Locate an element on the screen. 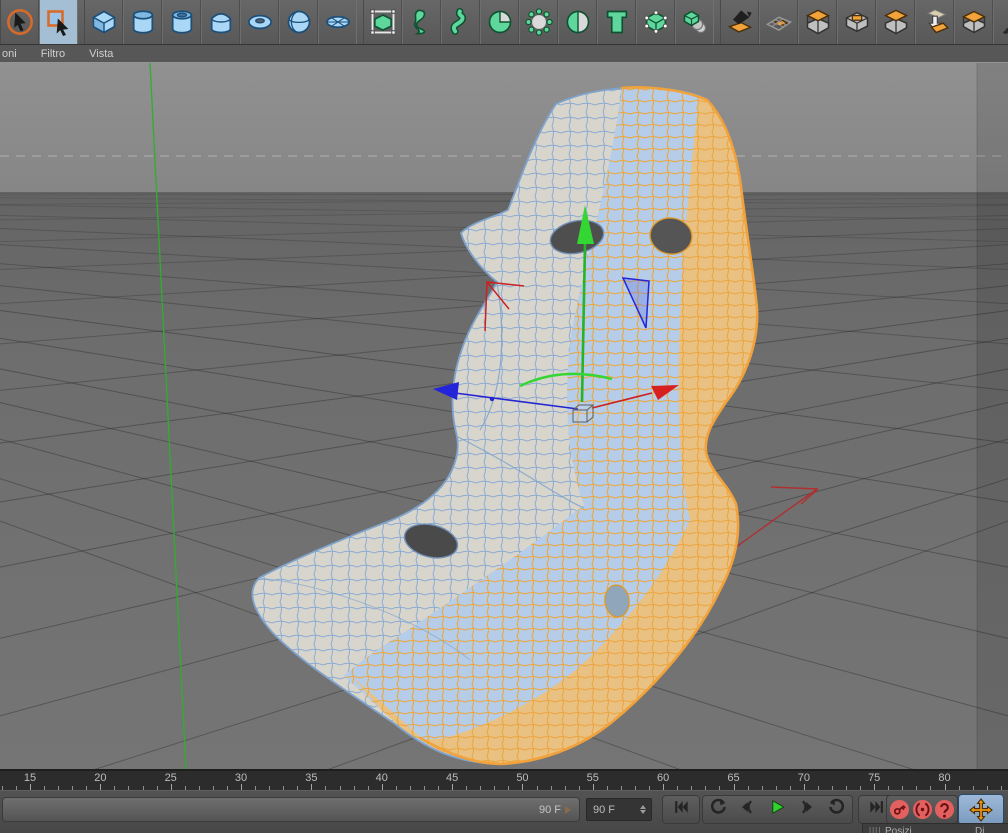 Image resolution: width=1008 pixels, height=833 pixels. ruler-frame-label: 45 is located at coordinates (452, 778).